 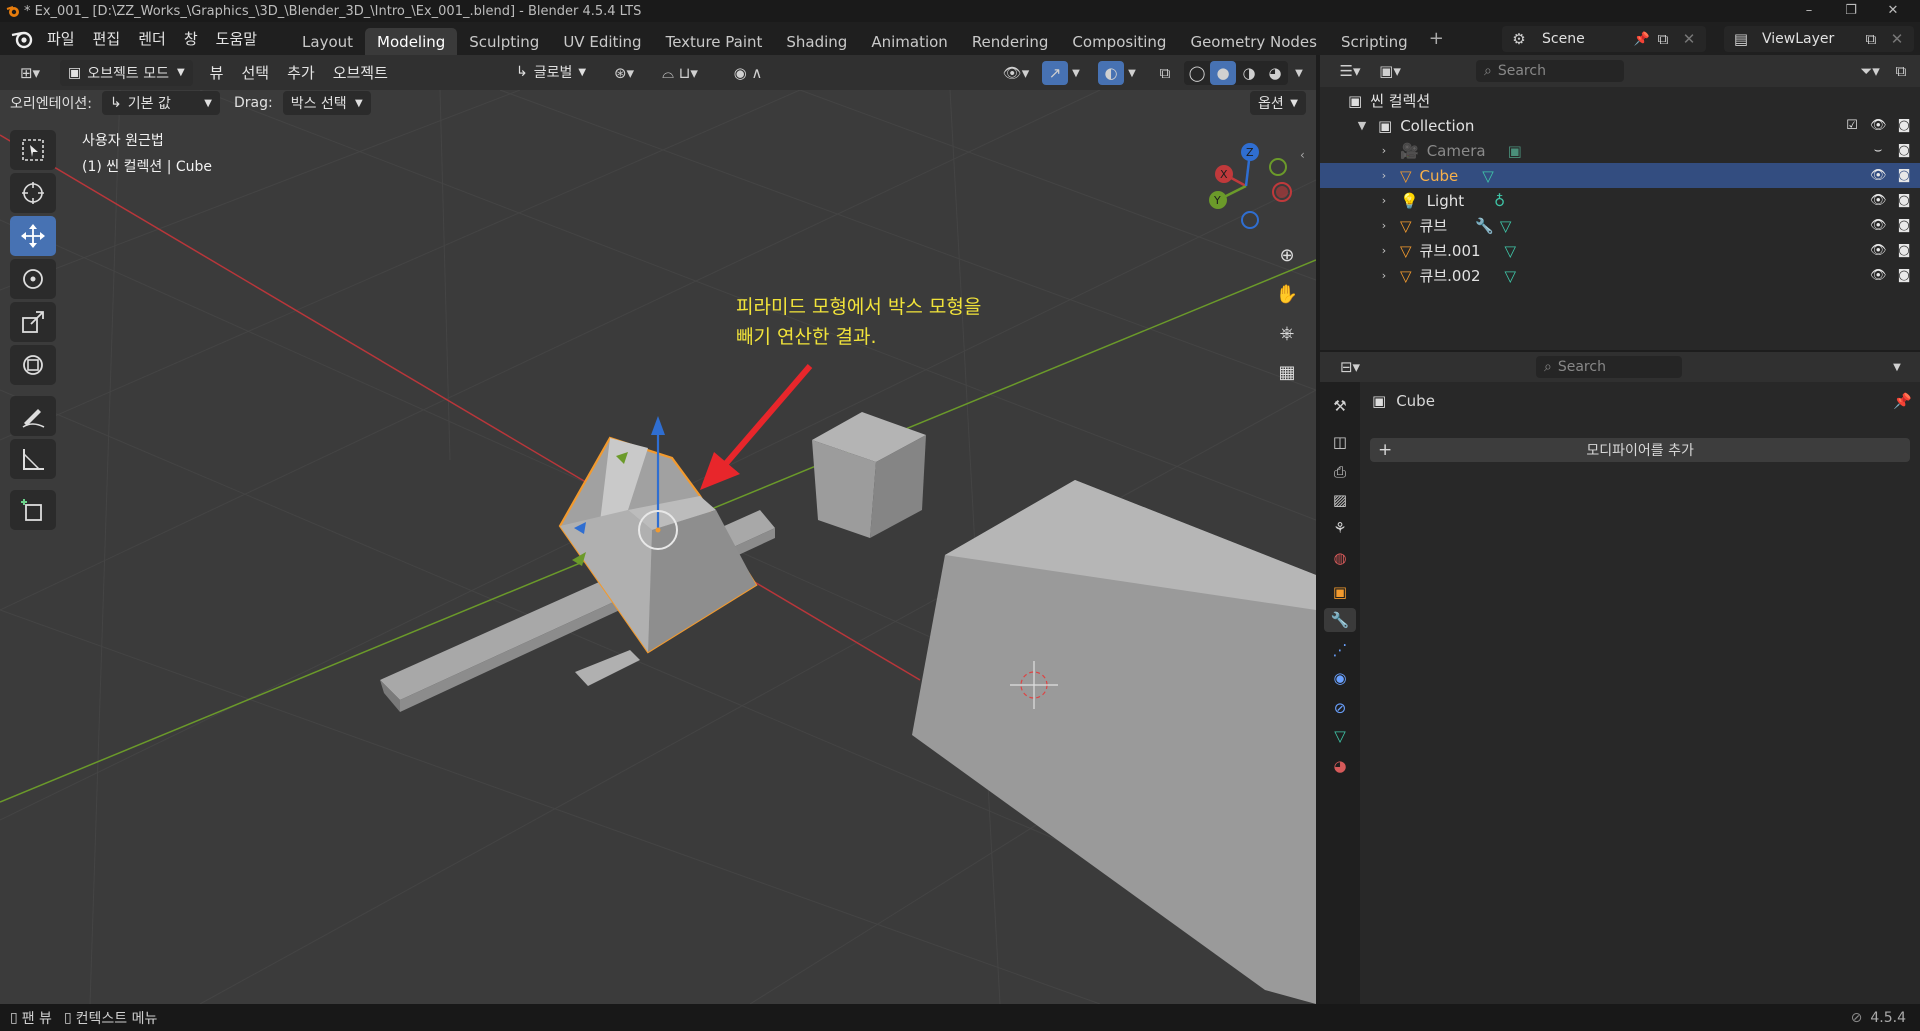 What do you see at coordinates (1620, 250) in the screenshot?
I see `outliner-item: › ▽ 큐브.001 ▽ 👁 ◙` at bounding box center [1620, 250].